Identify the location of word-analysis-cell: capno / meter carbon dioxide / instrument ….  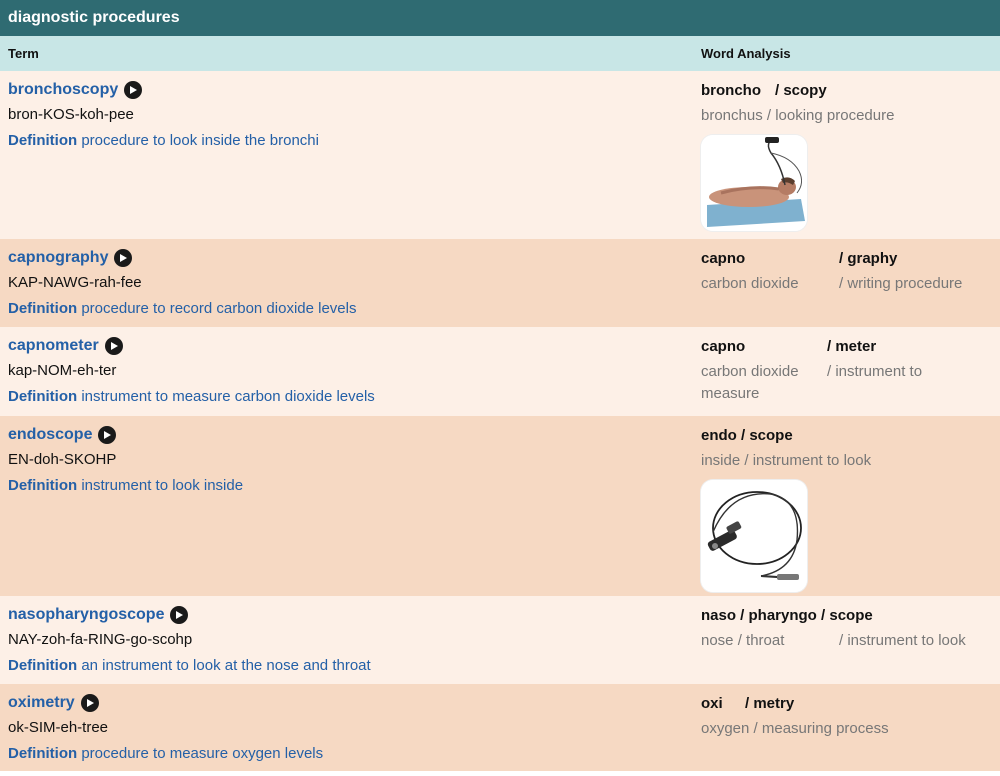
(846, 371).